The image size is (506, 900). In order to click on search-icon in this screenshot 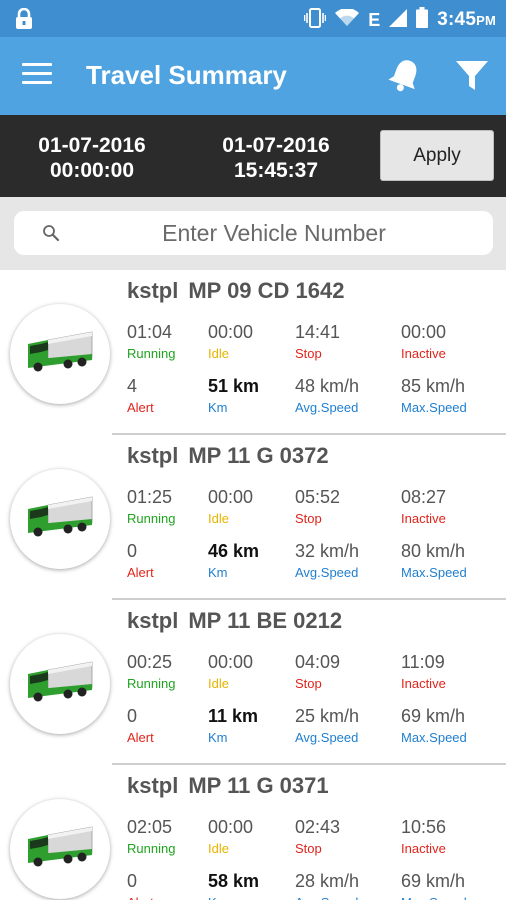, I will do `click(51, 235)`.